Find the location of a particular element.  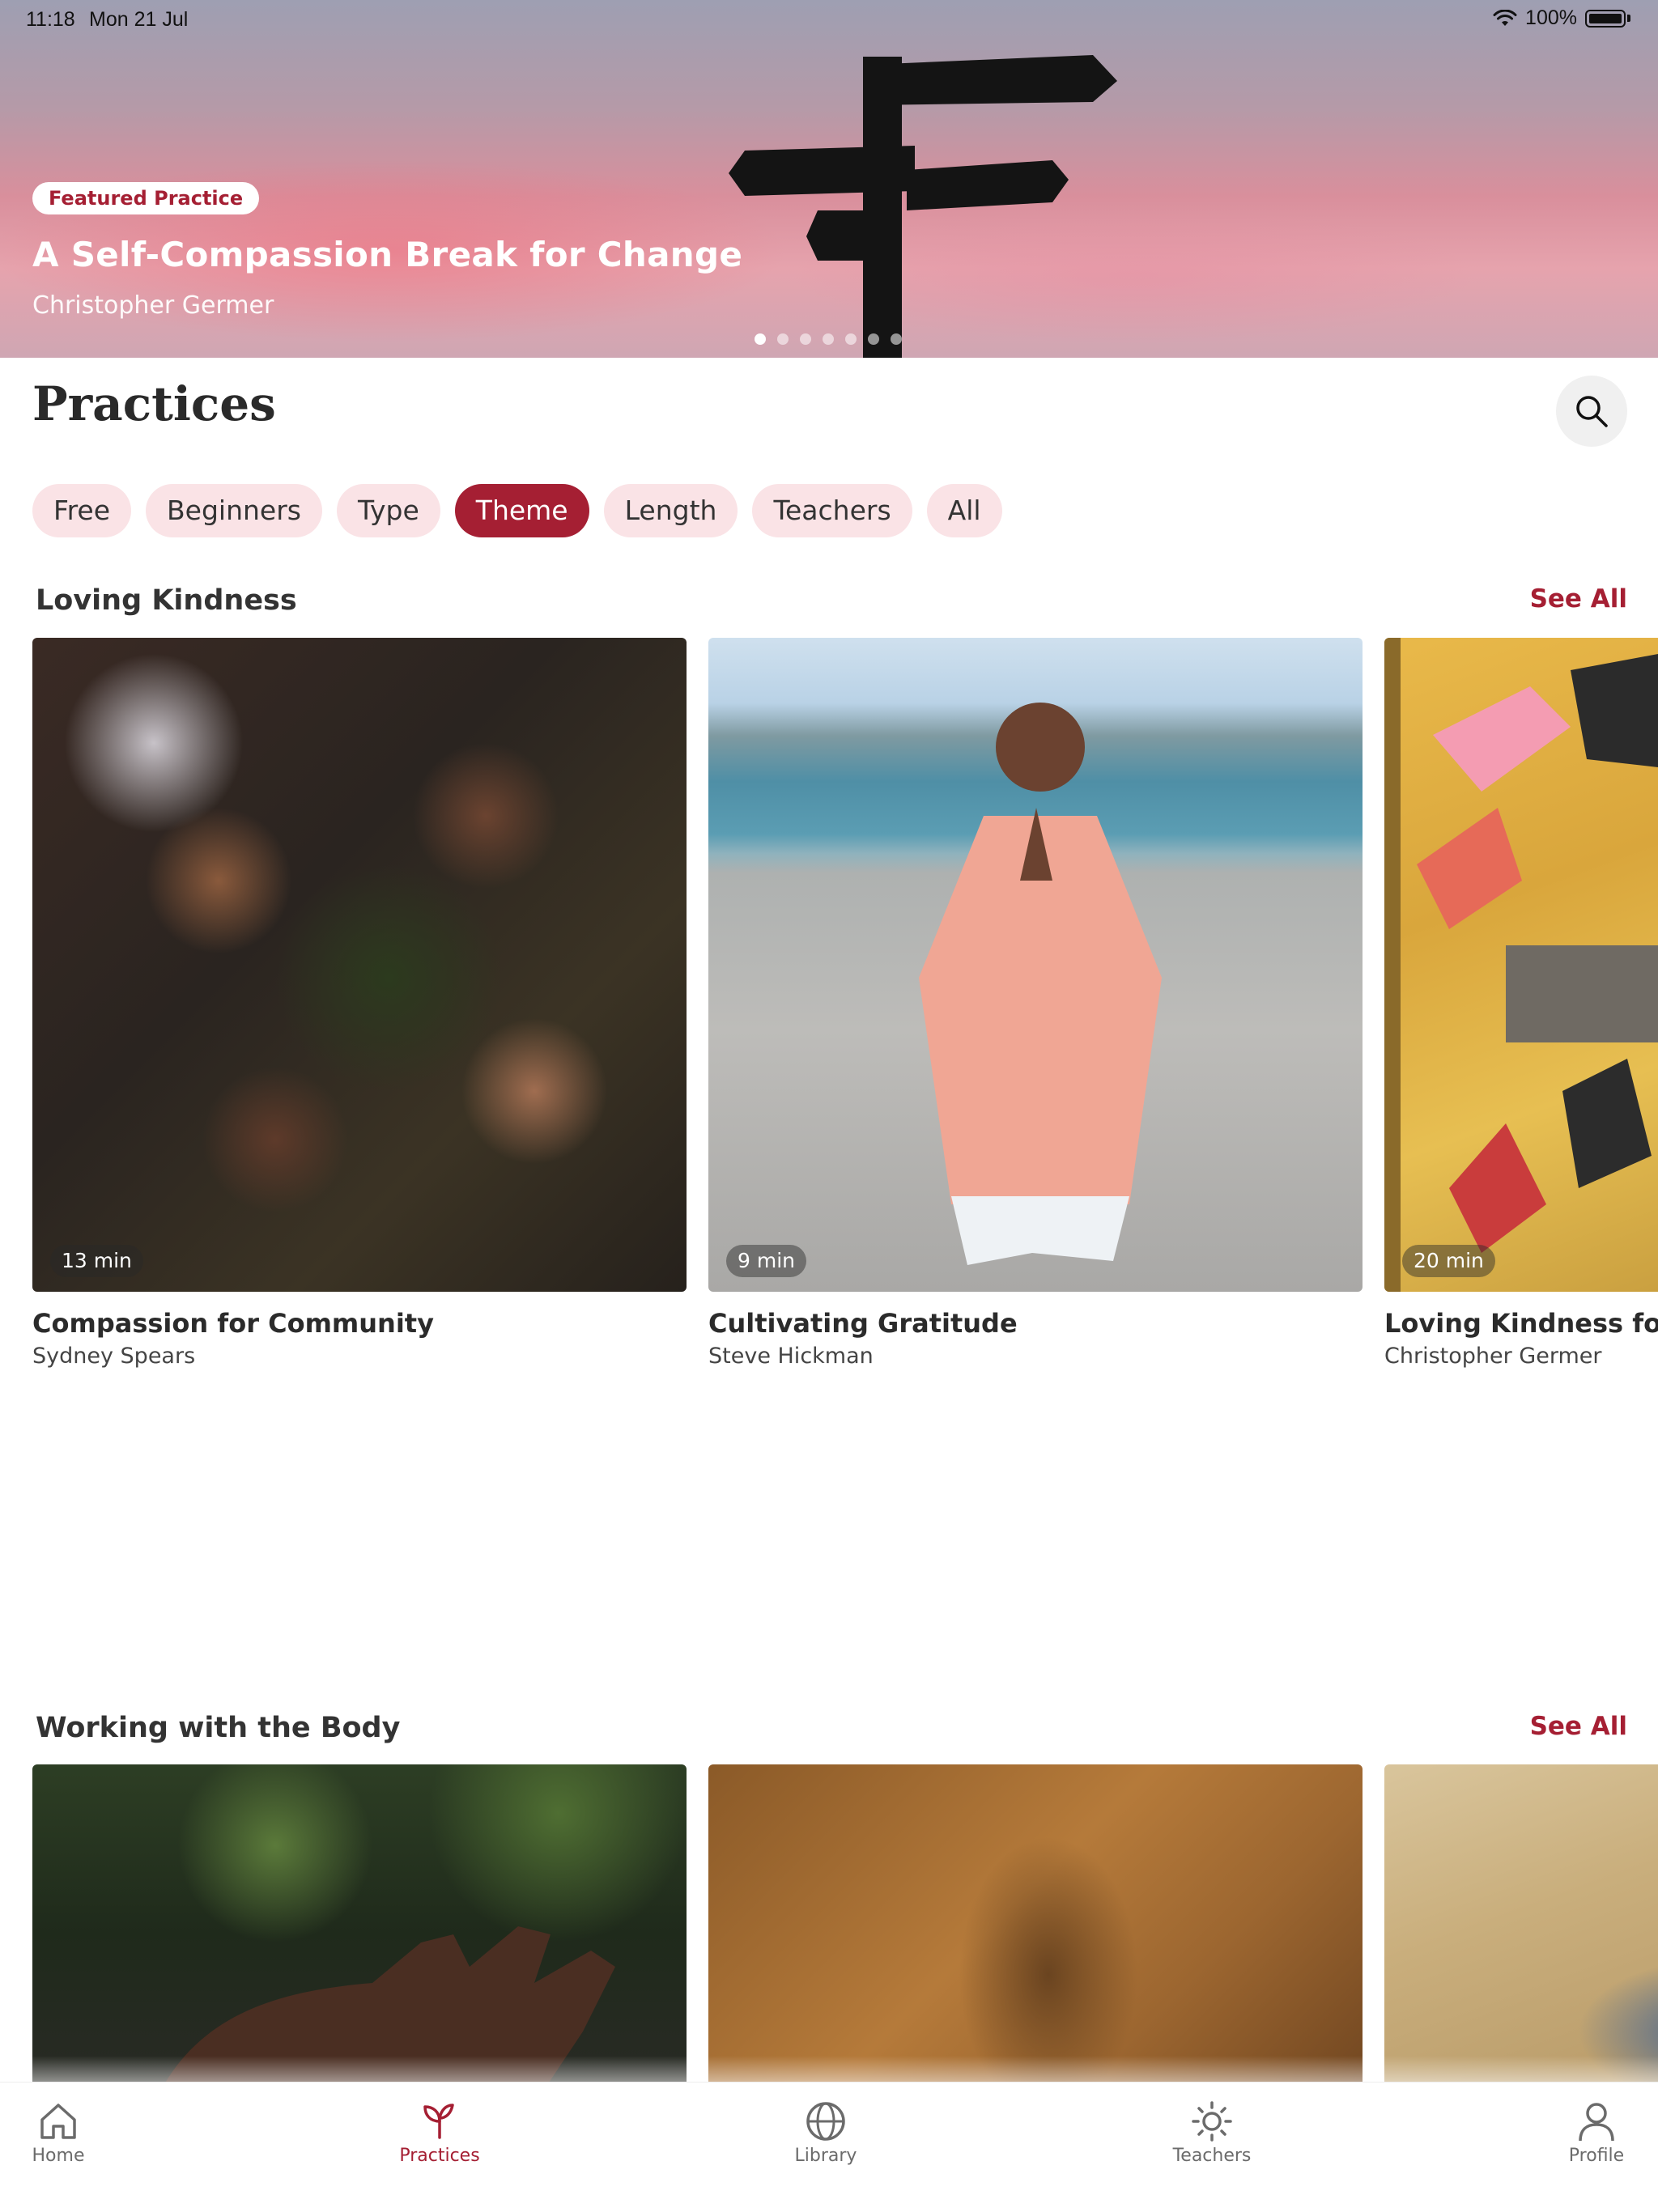

tab-label: Practices is located at coordinates (439, 2156).